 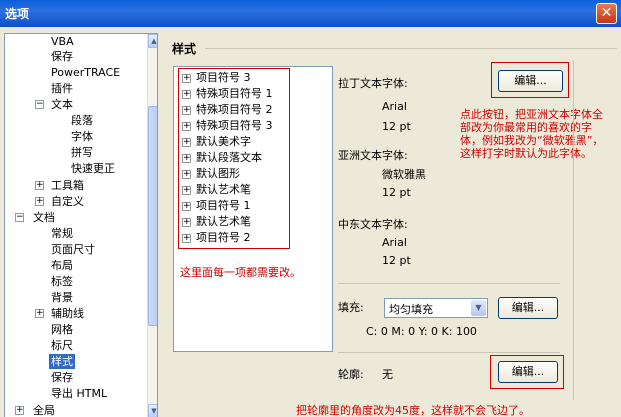 What do you see at coordinates (82, 120) in the screenshot?
I see `tree-item-paragraph: 段落` at bounding box center [82, 120].